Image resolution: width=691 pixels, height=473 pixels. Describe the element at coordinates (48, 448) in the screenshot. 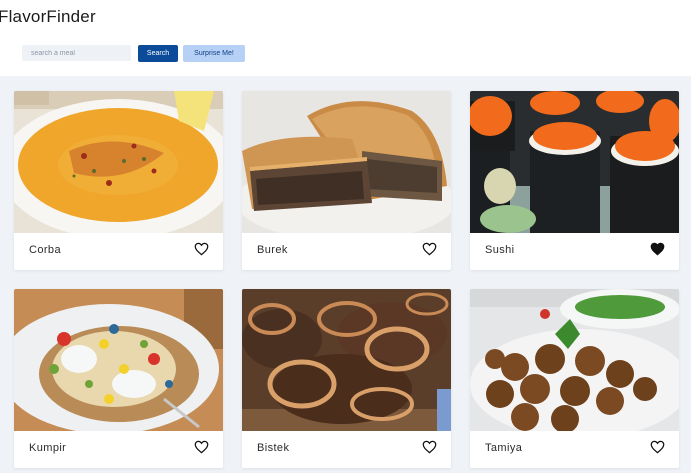

I see `meal-name: Kumpir` at that location.